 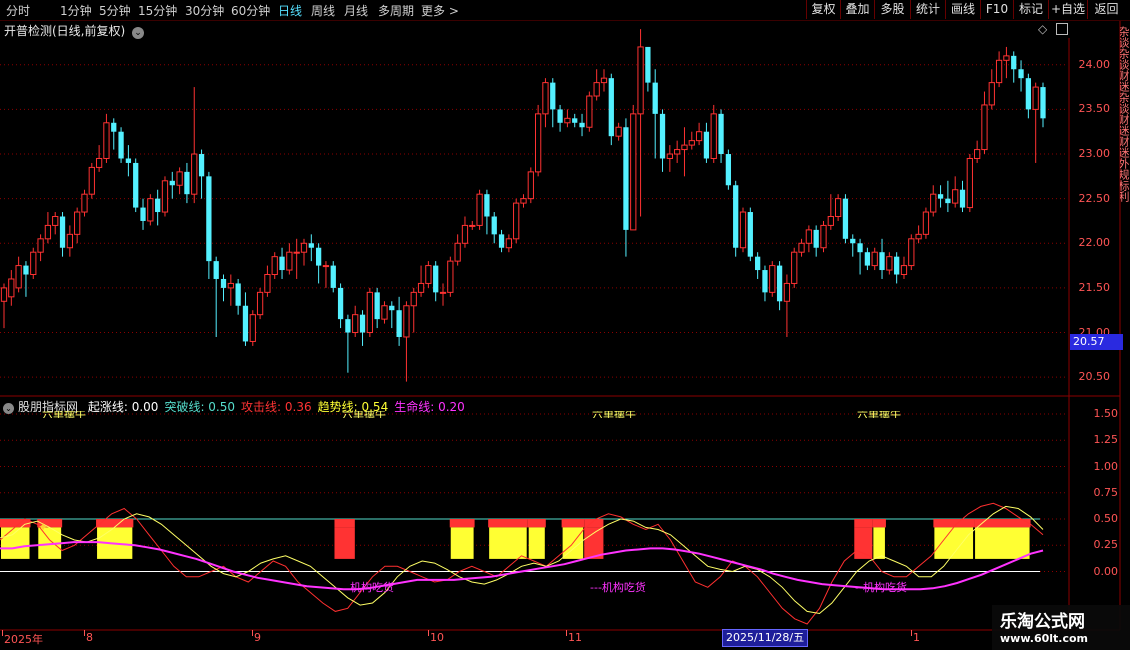 I want to click on collapse-icon: ⌄, so click(x=8, y=408).